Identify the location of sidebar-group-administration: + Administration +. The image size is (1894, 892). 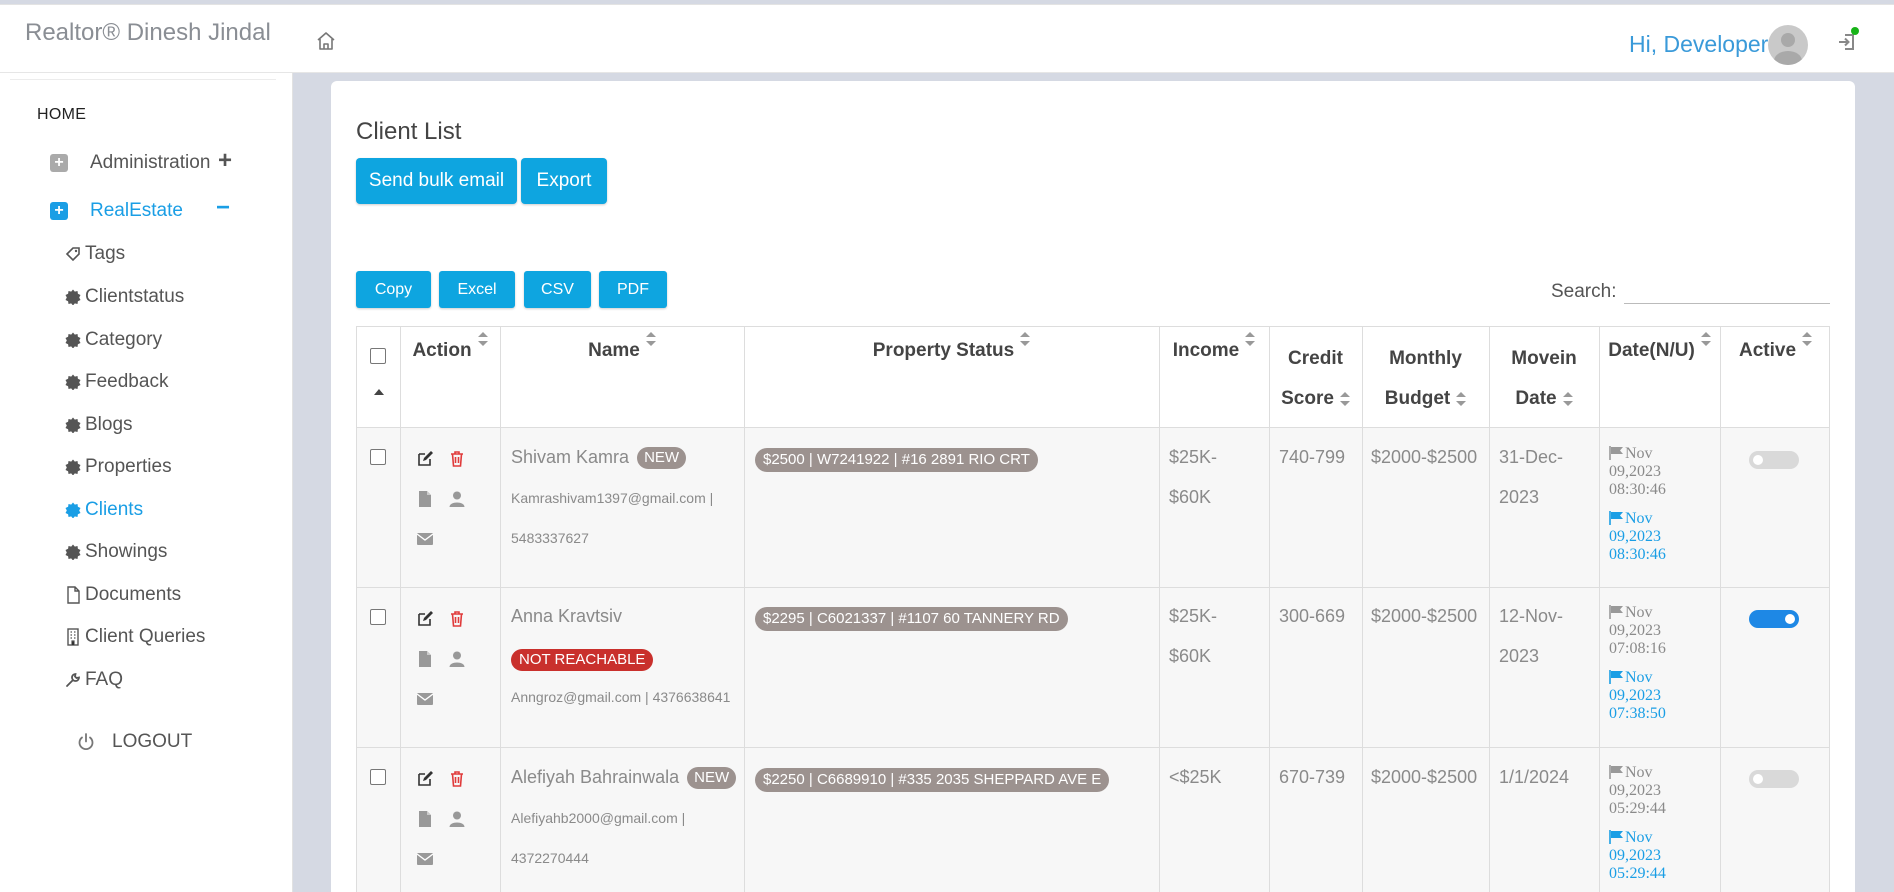
(141, 163).